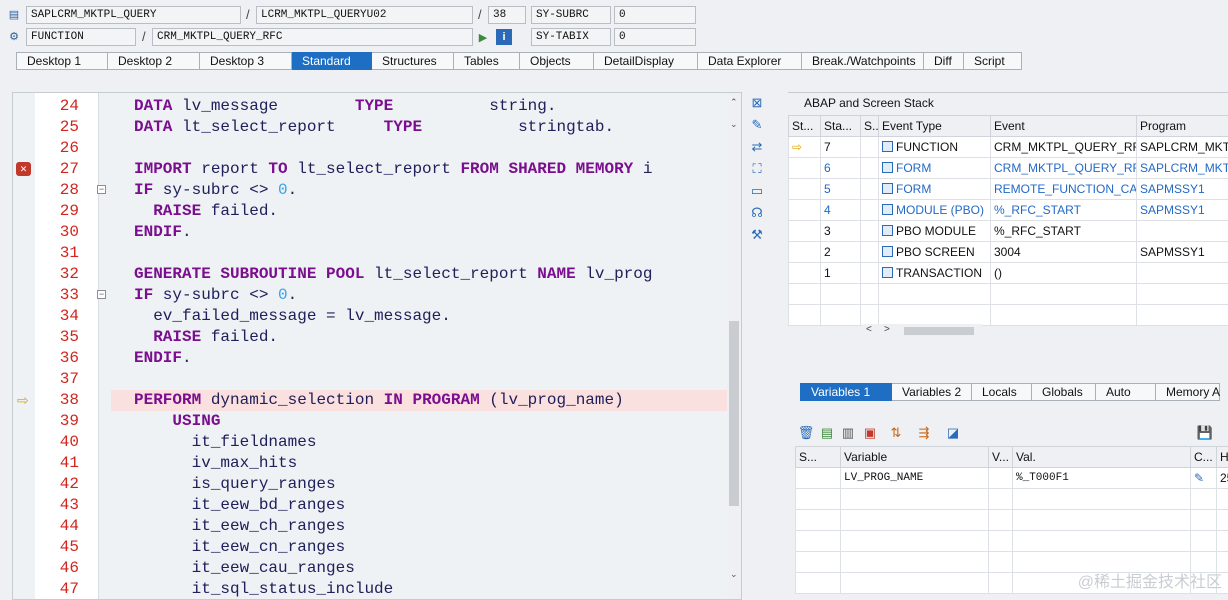 The image size is (1228, 600). I want to click on stack-row: 2 PBO SCREEN 3004 SAPMSSY1, so click(1008, 252).